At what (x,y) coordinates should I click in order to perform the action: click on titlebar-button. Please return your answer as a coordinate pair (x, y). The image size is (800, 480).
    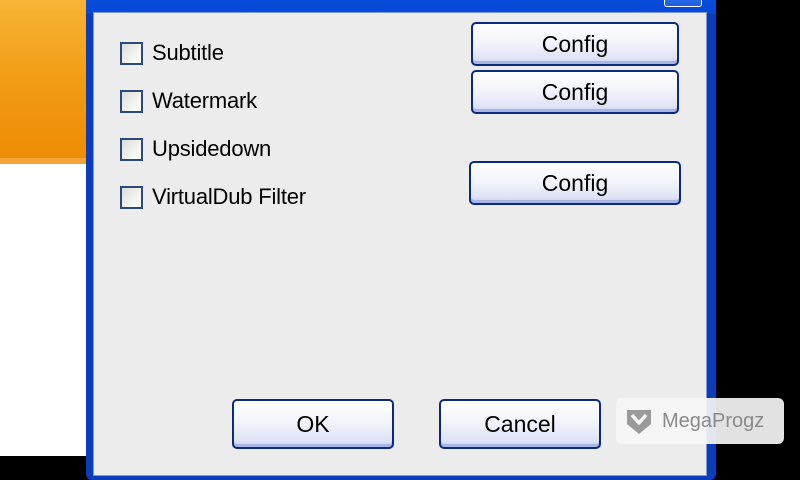
    Looking at the image, I should click on (683, 3).